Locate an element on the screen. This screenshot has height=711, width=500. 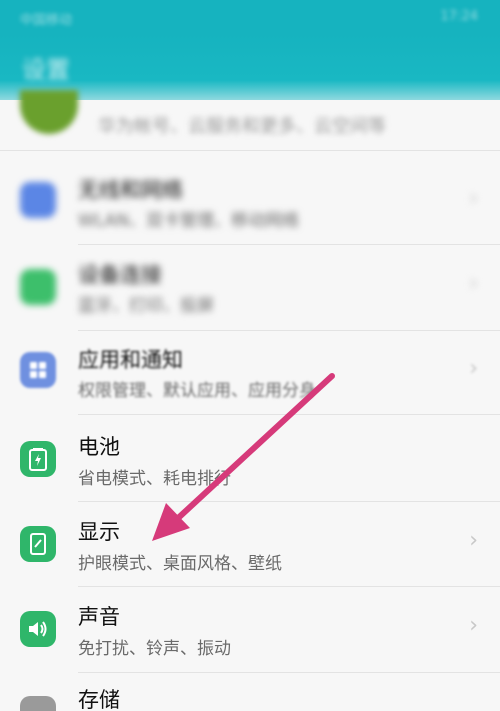
settings-item-display: 显示 护眼模式、桌面风格、壁纸 › is located at coordinates (250, 545).